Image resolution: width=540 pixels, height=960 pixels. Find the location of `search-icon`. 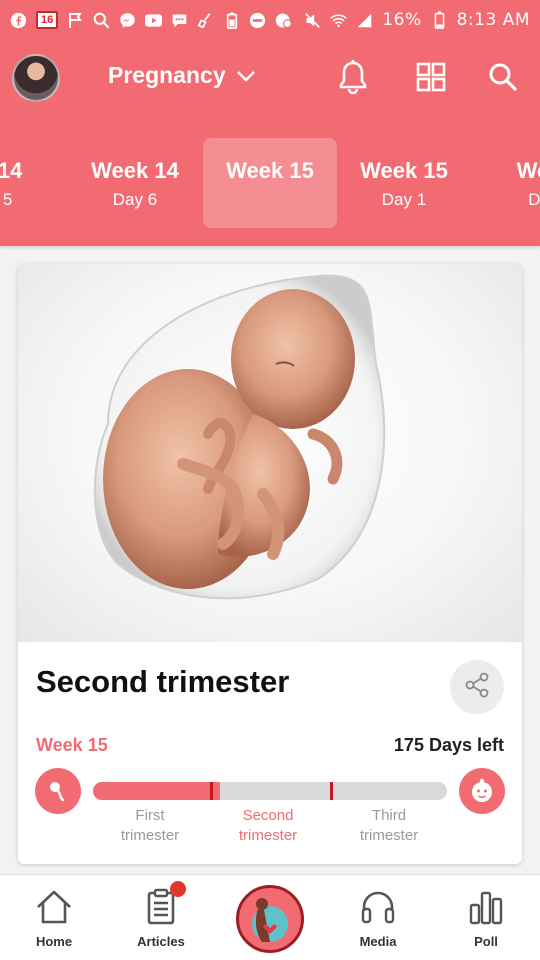

search-icon is located at coordinates (503, 79).